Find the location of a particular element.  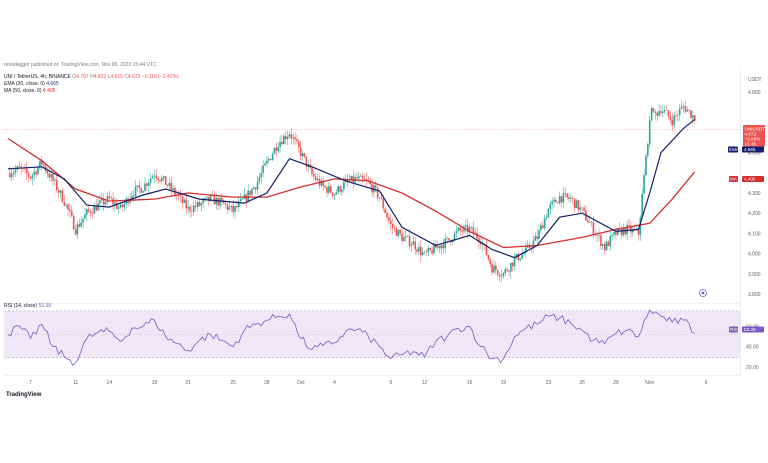

currency-label: USDT is located at coordinates (755, 80).